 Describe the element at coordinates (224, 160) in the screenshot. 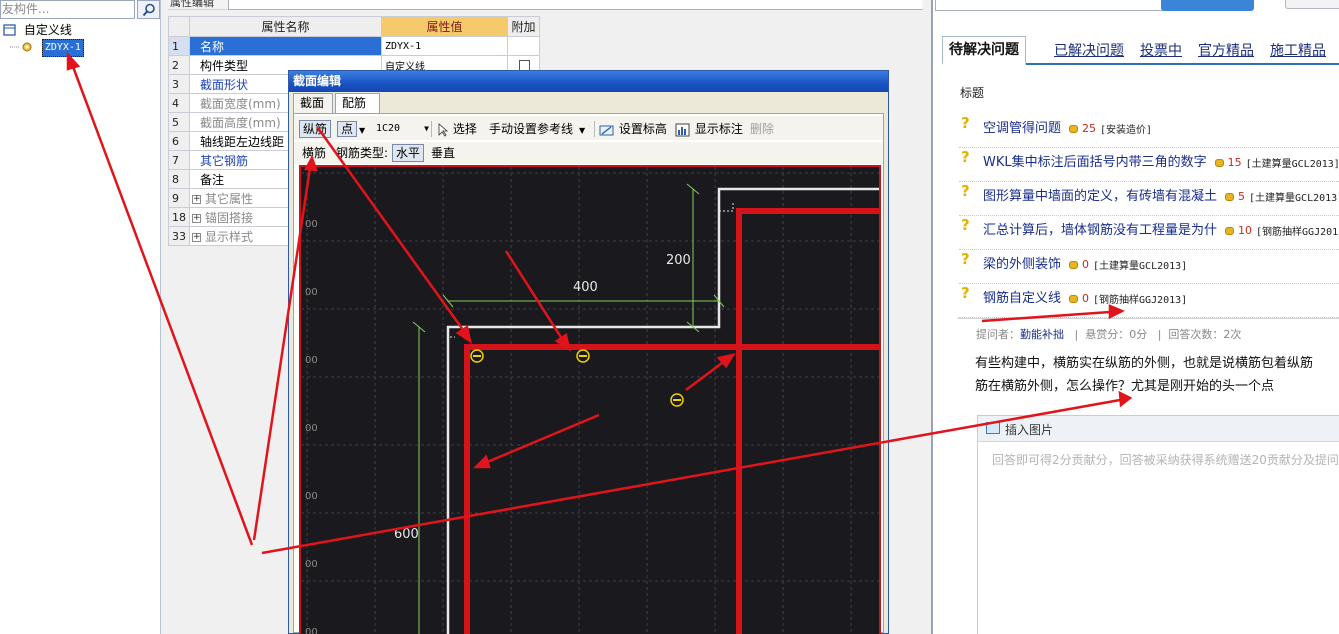

I see `property-name-text: 其它钢筋` at that location.